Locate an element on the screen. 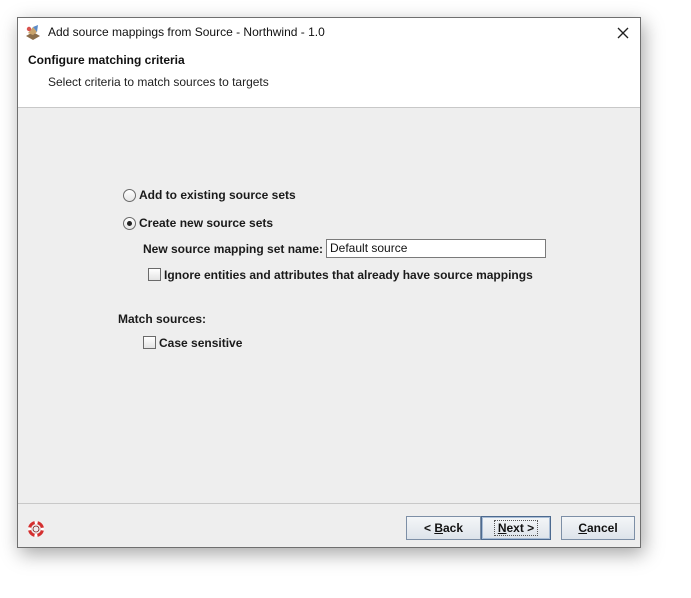 This screenshot has width=691, height=598. create-new-label: Create new source sets is located at coordinates (206, 223).